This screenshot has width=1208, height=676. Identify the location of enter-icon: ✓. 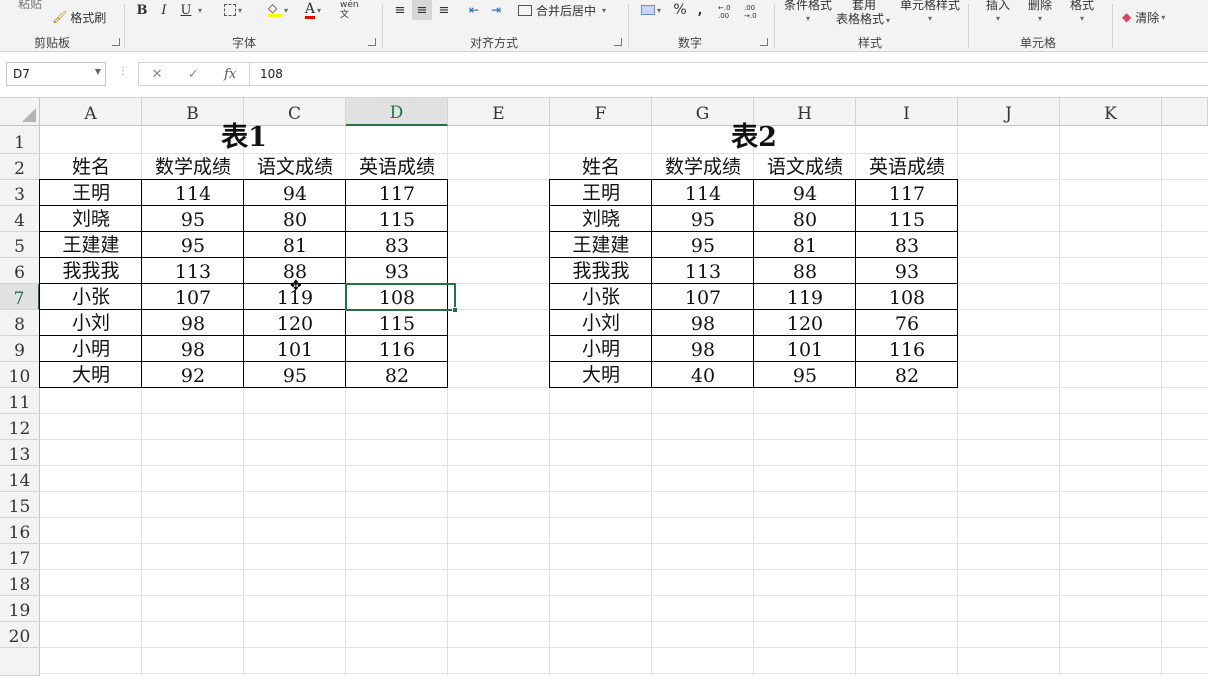
(193, 74).